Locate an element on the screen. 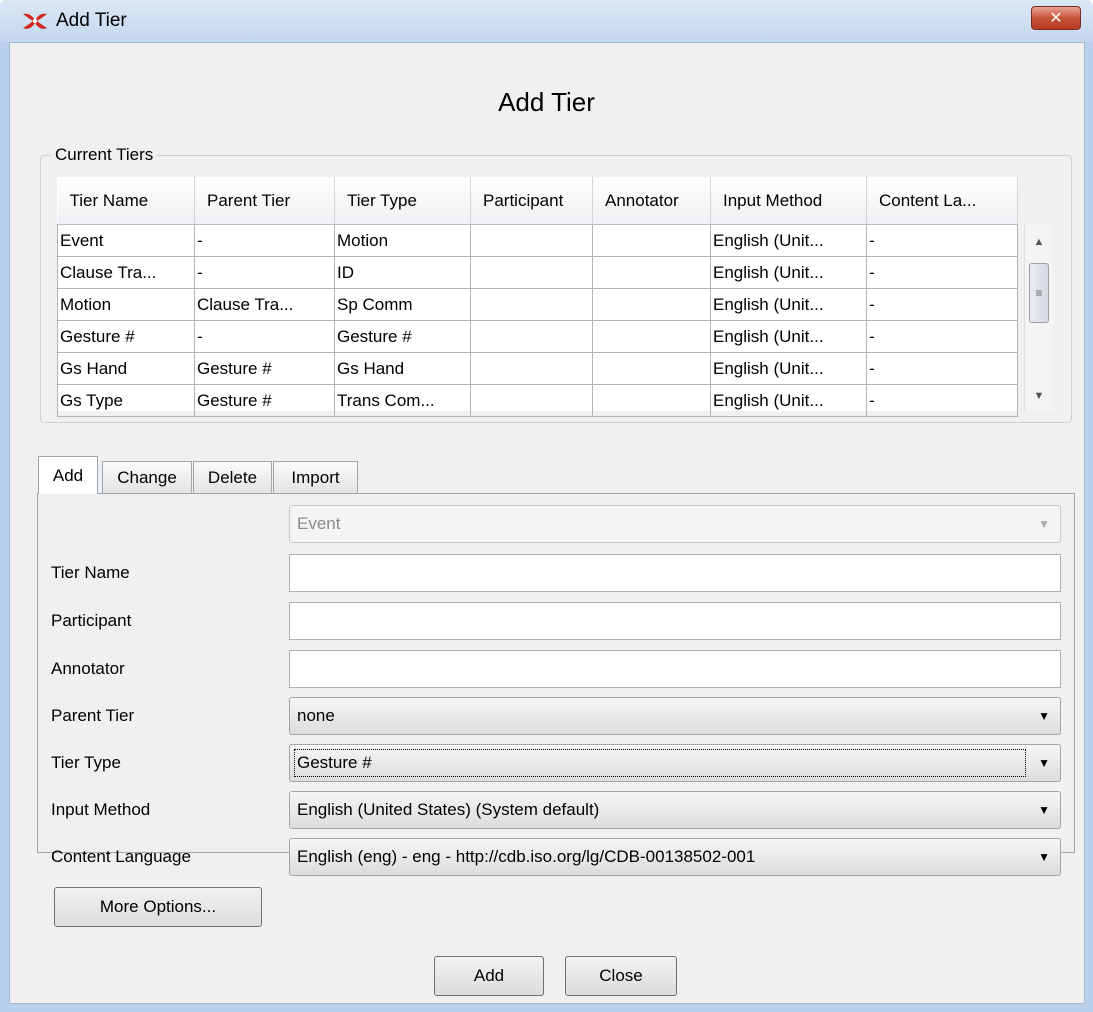  close-button: Close is located at coordinates (621, 976).